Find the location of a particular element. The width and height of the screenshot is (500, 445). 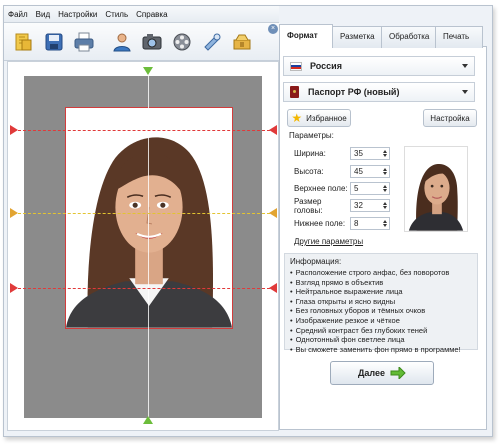

sample-photo-thumbnail is located at coordinates (436, 189).